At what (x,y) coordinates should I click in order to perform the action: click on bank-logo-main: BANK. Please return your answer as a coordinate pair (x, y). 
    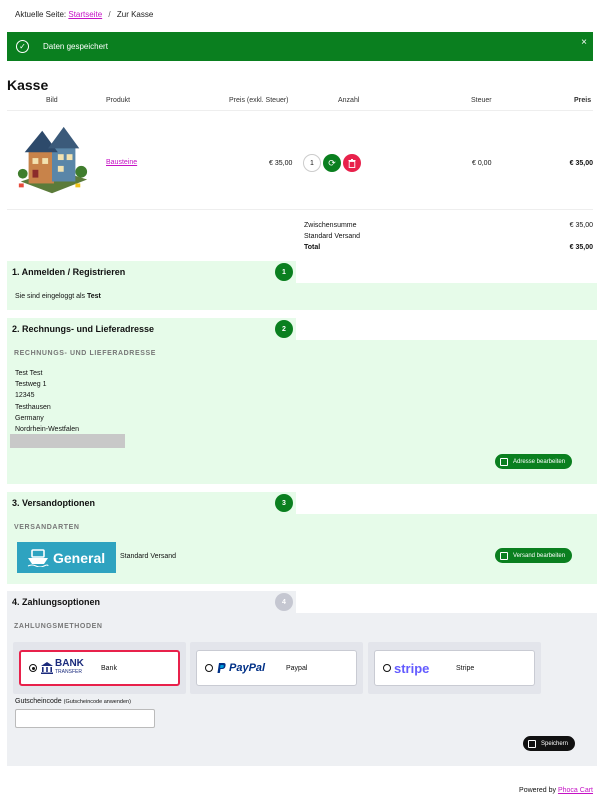
    Looking at the image, I should click on (69, 663).